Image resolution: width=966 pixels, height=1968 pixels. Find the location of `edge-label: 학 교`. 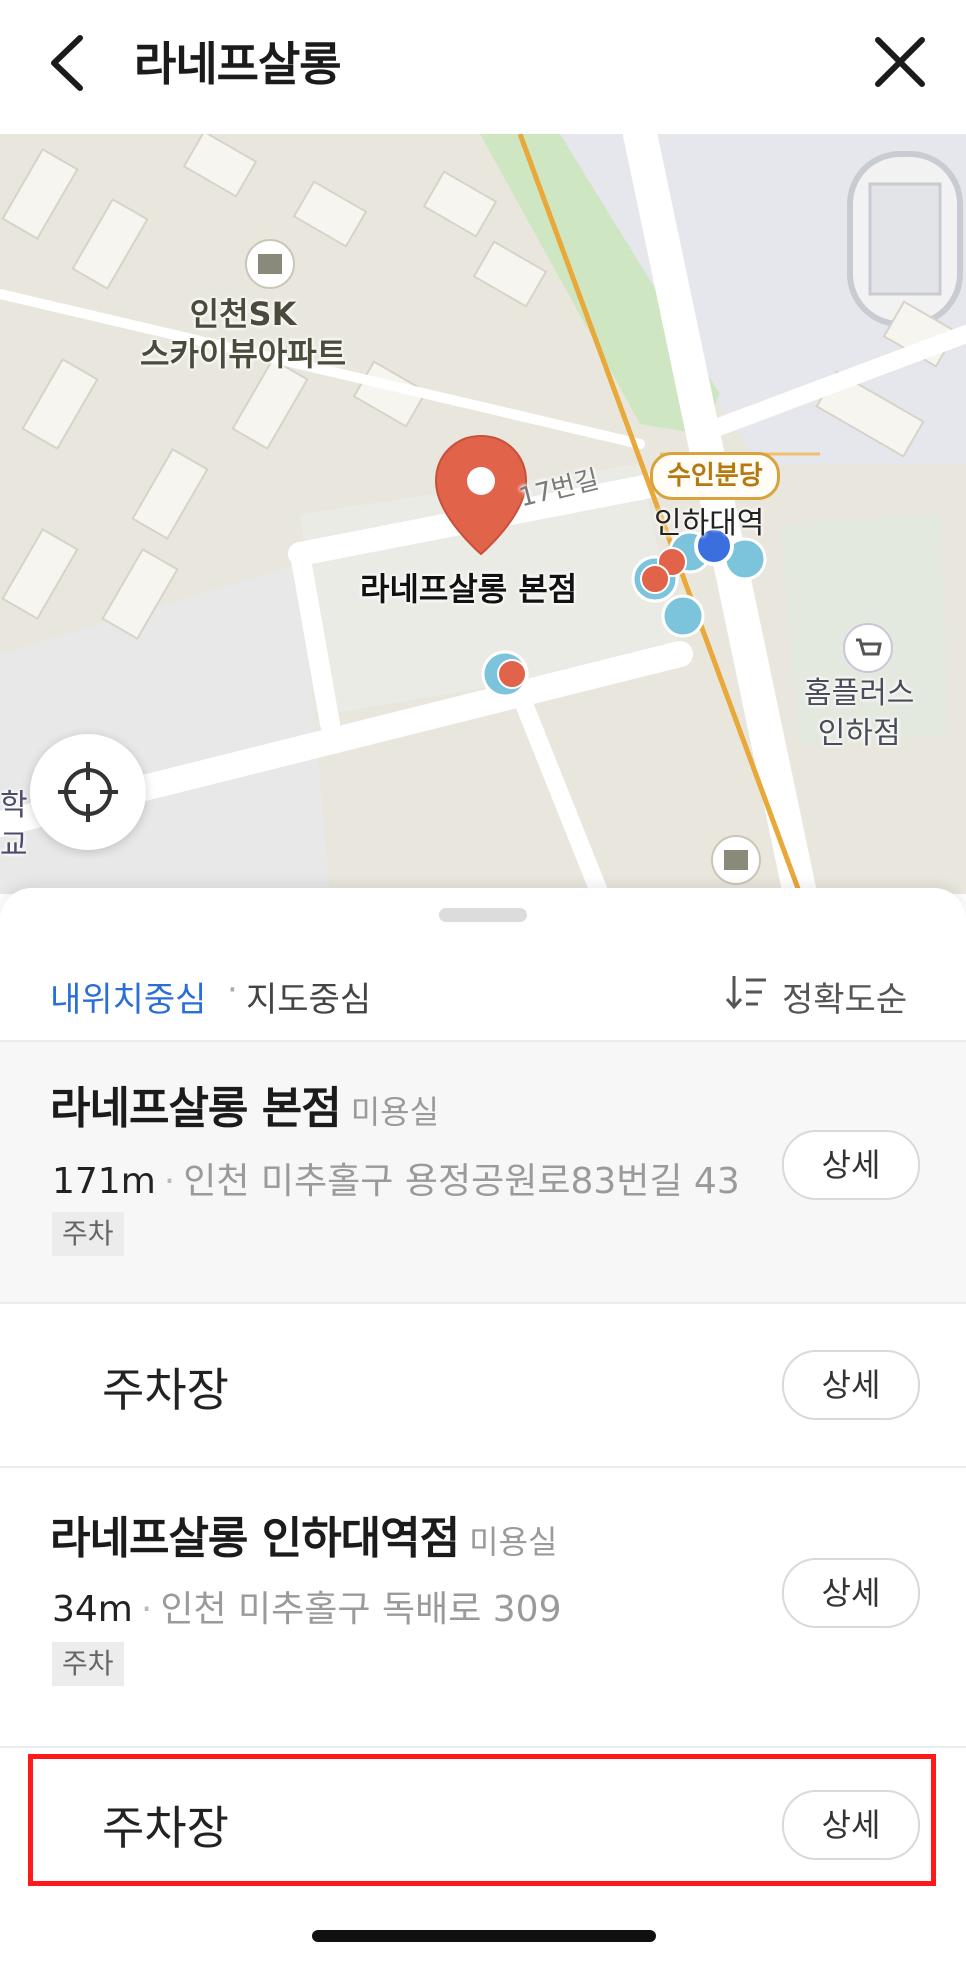

edge-label: 학 교 is located at coordinates (14, 825).